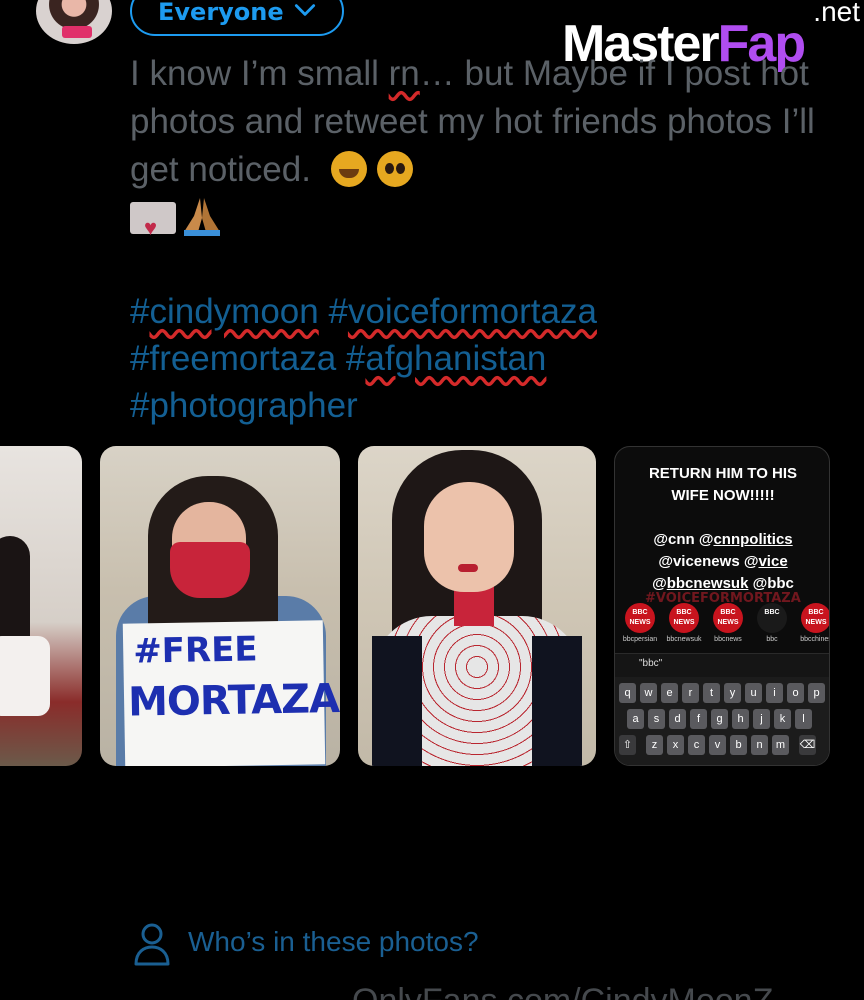 Image resolution: width=864 pixels, height=1000 pixels. What do you see at coordinates (627, 745) in the screenshot?
I see `keyboard-key: ⇧` at bounding box center [627, 745].